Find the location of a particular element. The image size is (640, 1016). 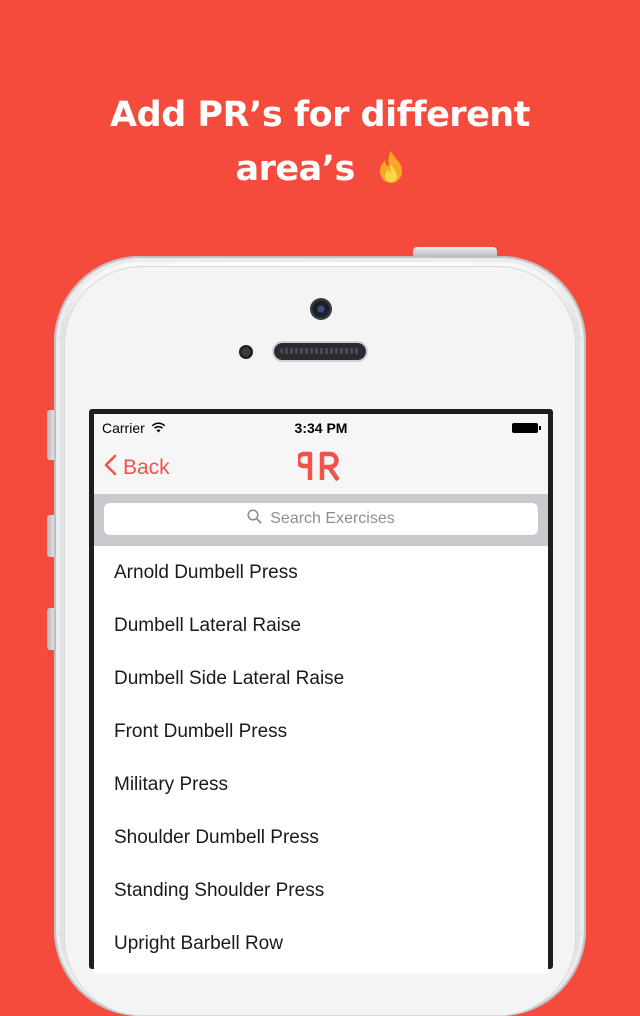

battery-icon is located at coordinates (526, 428).